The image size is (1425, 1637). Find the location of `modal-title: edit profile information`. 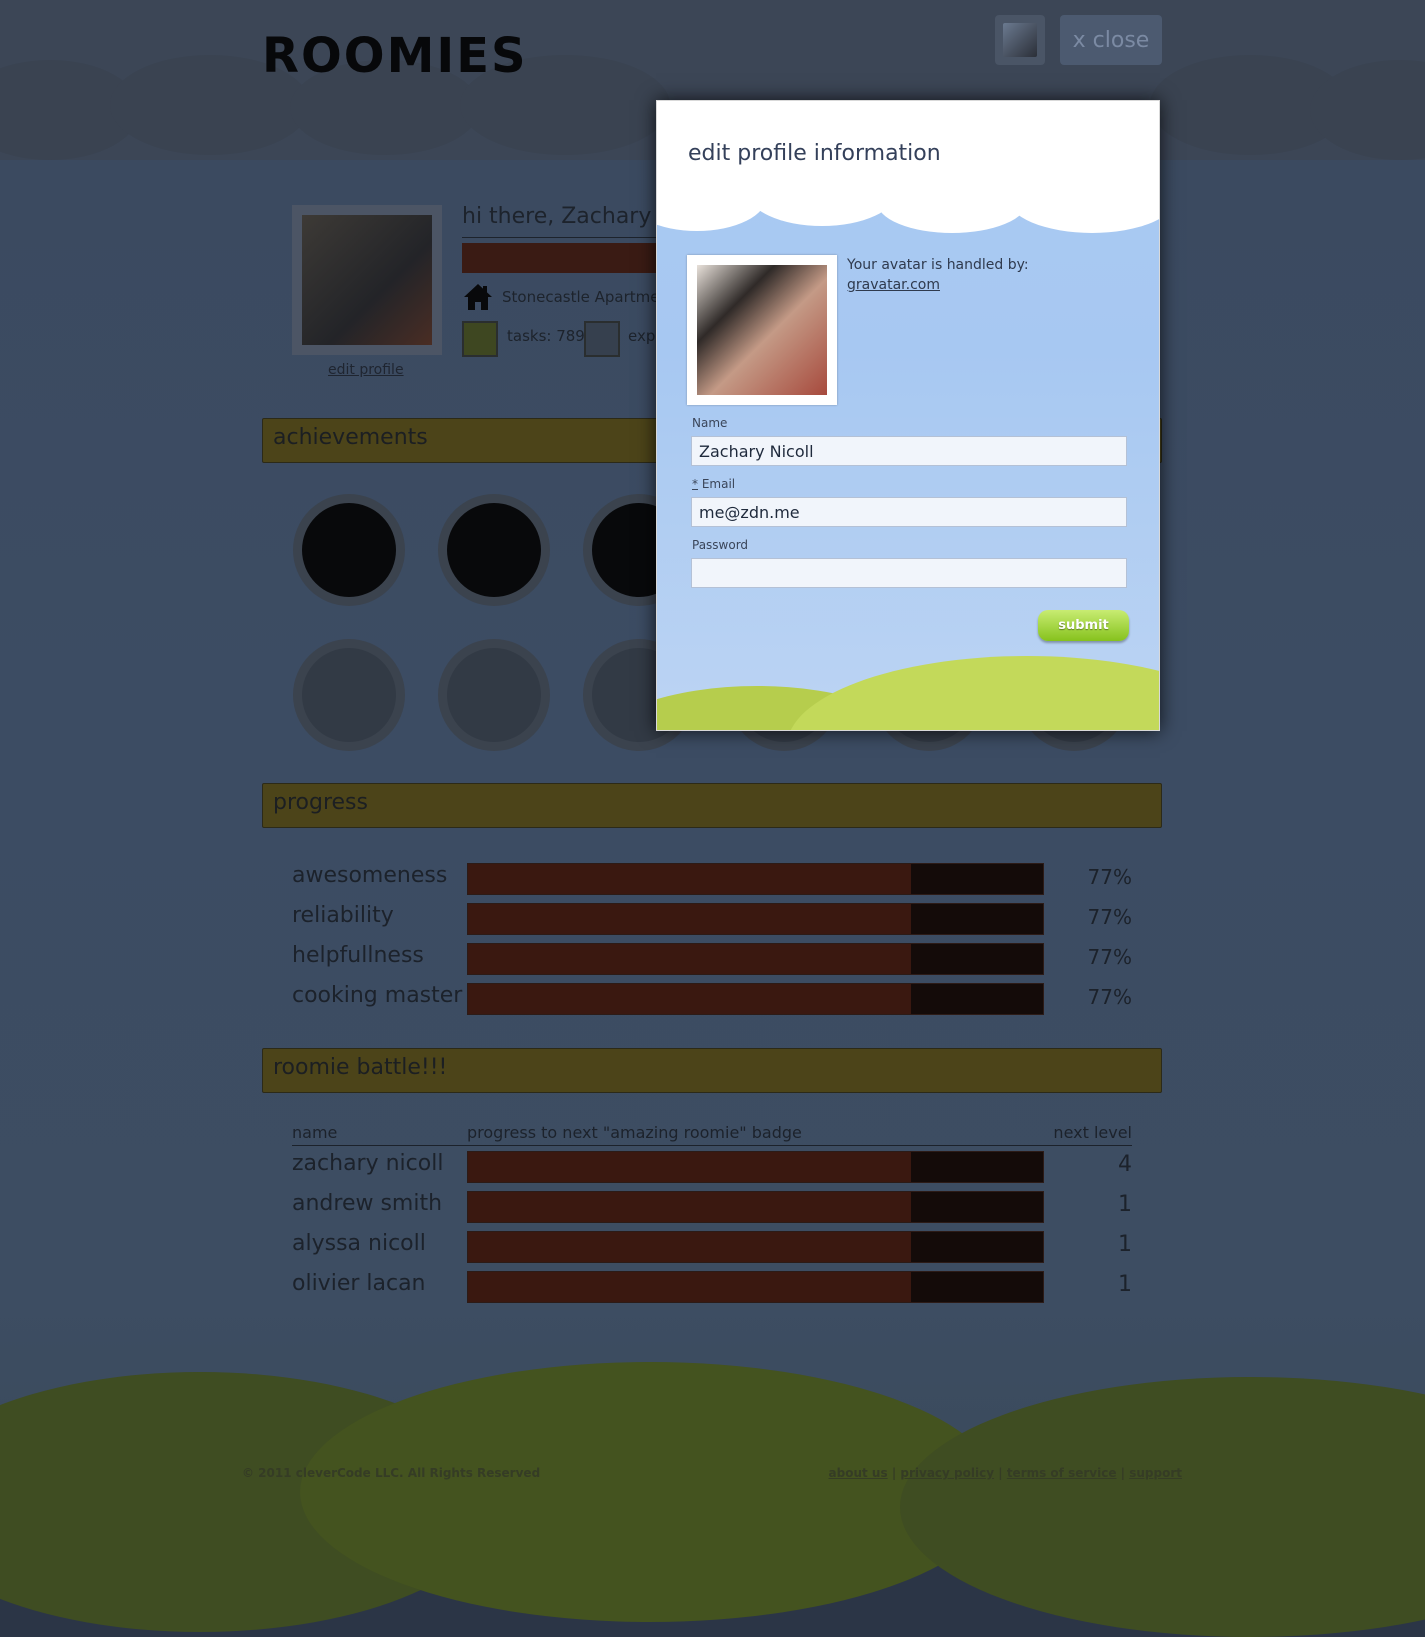

modal-title: edit profile information is located at coordinates (814, 153).